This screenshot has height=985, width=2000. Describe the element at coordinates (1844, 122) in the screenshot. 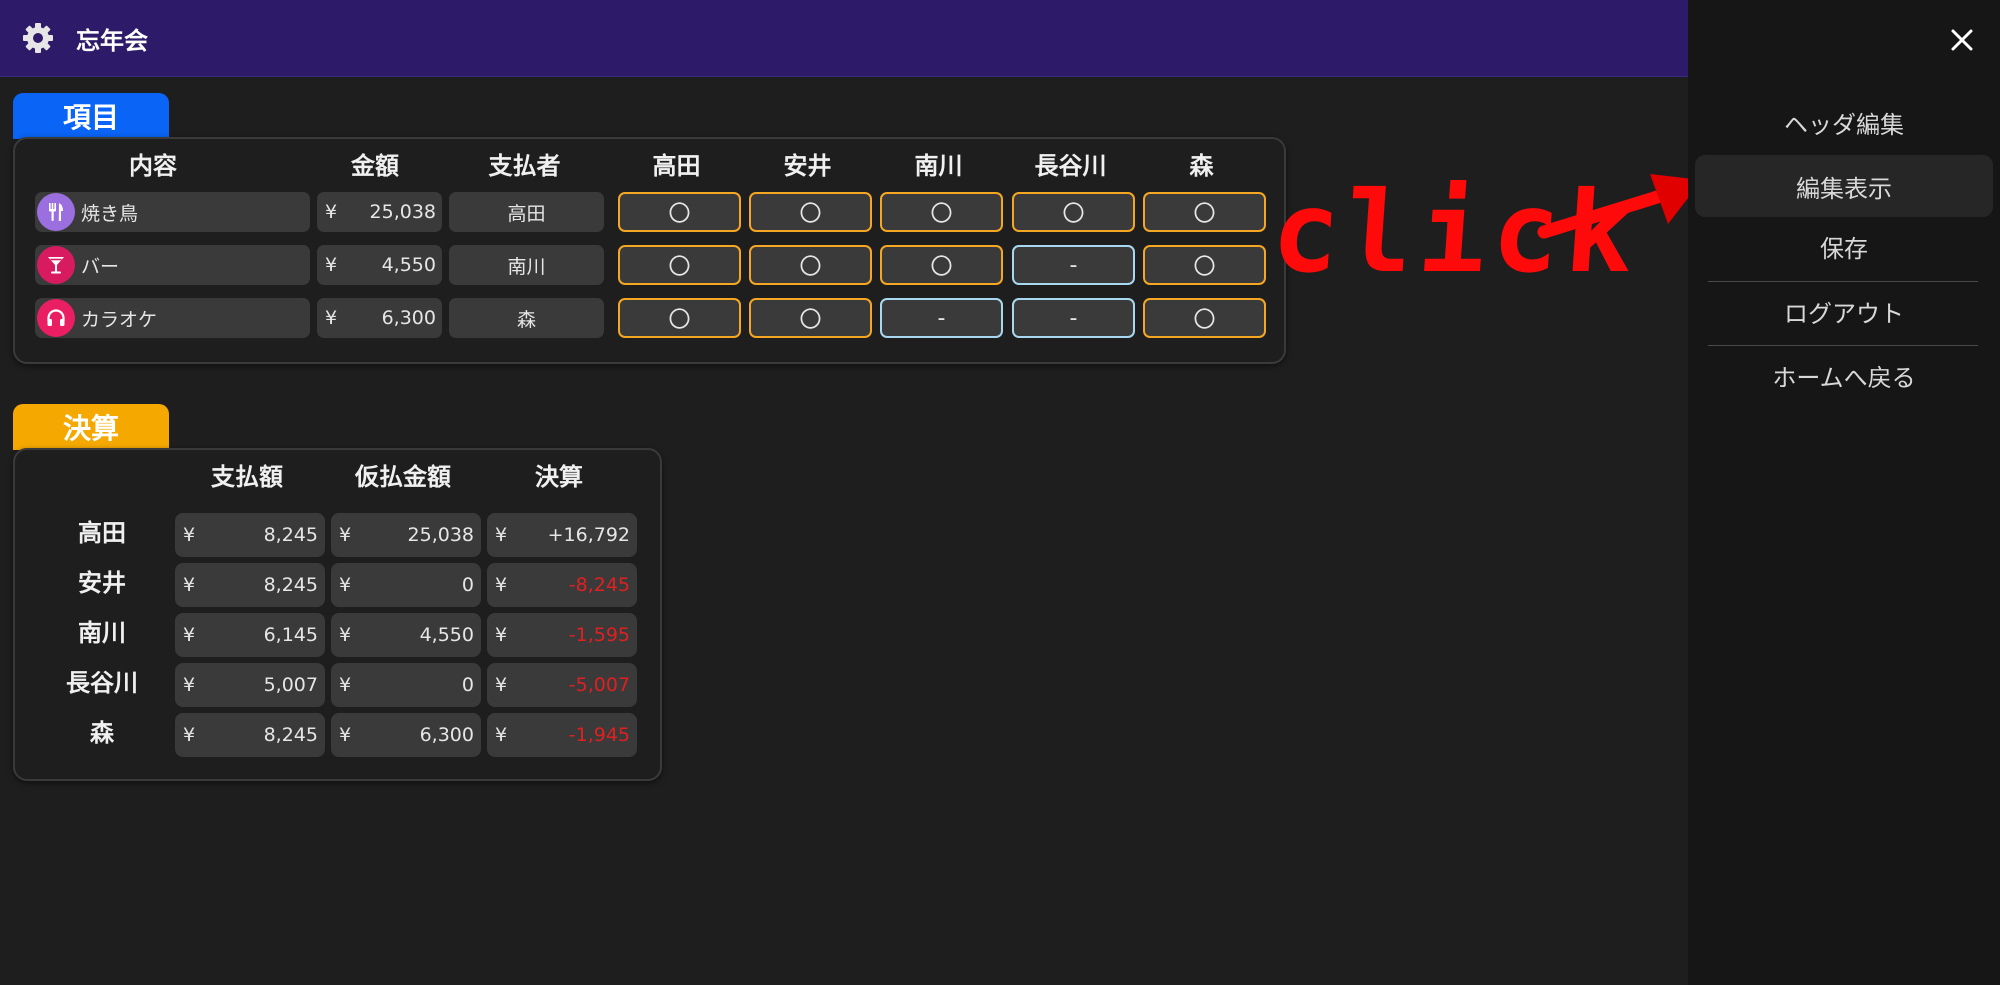

I see `menu-item-edit-header: ヘッダ編集` at that location.